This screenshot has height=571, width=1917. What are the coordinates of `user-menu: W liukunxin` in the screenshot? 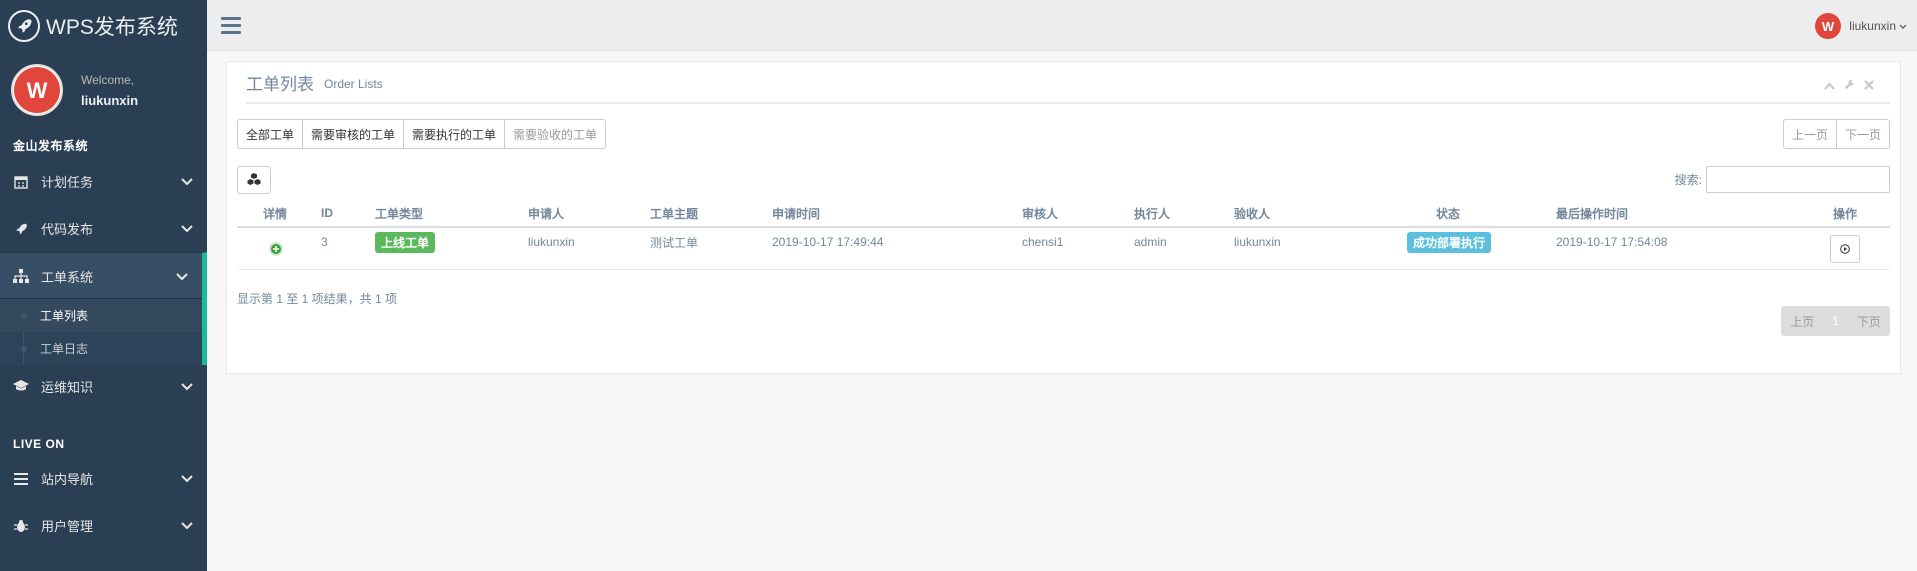 It's located at (1861, 26).